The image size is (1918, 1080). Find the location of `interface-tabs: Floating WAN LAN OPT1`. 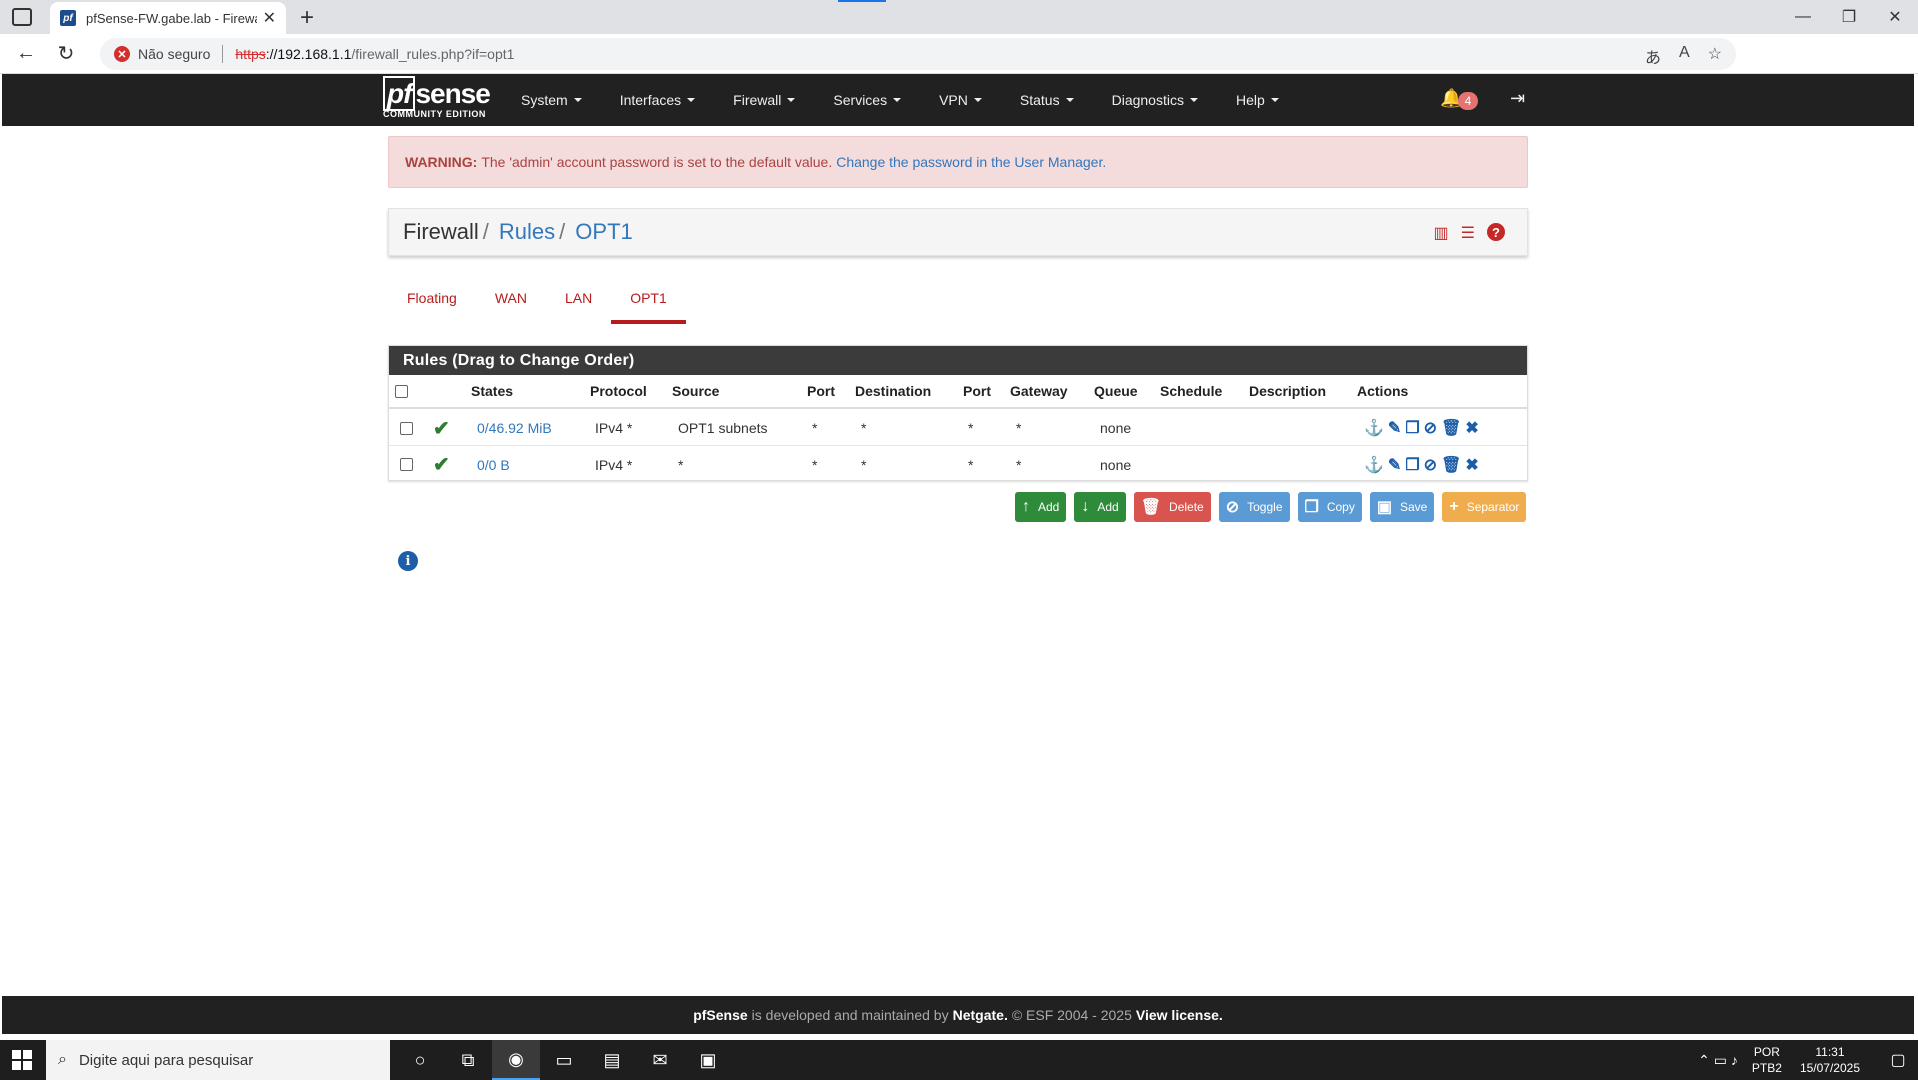

interface-tabs: Floating WAN LAN OPT1 is located at coordinates (537, 302).